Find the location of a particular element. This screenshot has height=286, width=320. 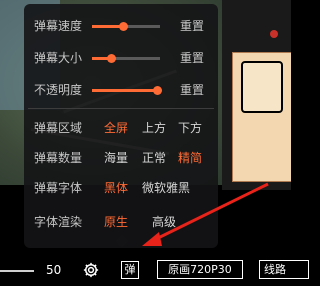

slider-label: 不透明度 is located at coordinates (58, 90).